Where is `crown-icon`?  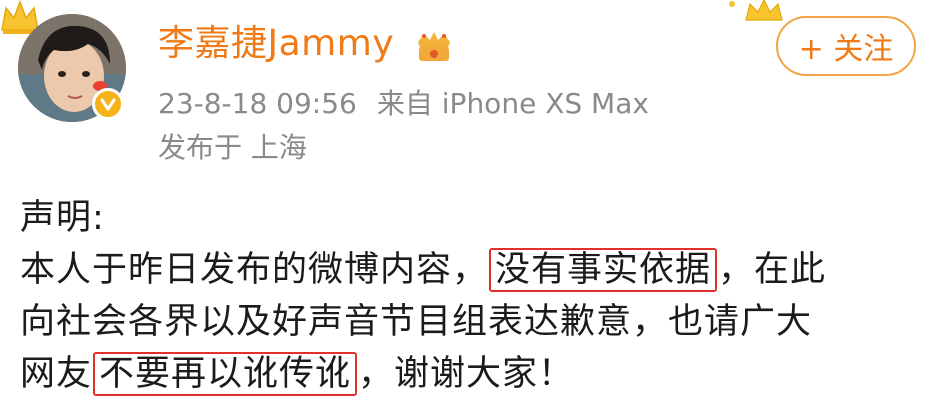
crown-icon is located at coordinates (756, 10).